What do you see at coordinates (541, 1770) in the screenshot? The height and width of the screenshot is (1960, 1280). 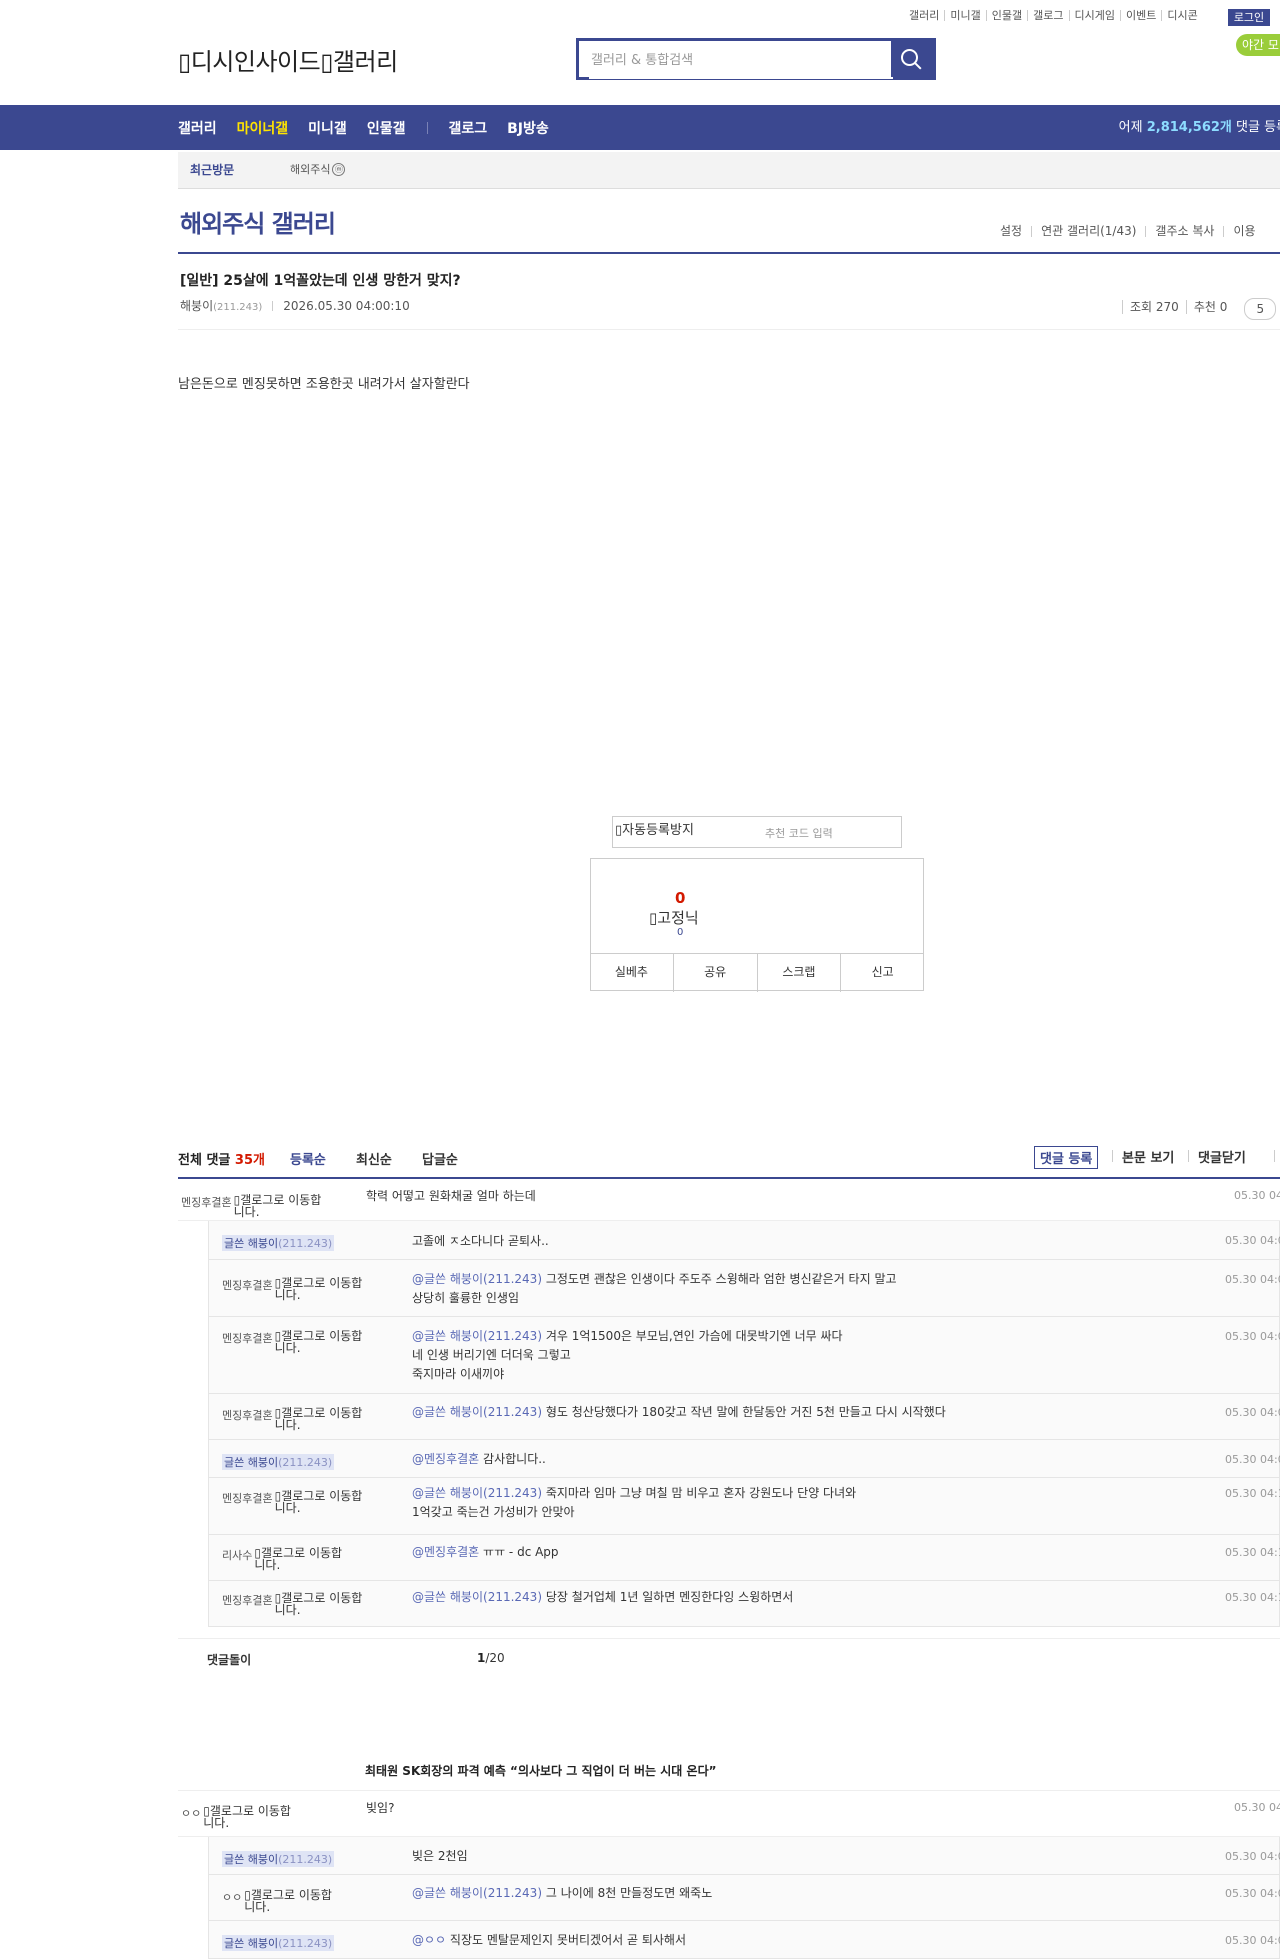 I see `related-article-title: 최태원 SK회장의 파격 예측 “의사보다 그 직업이 더 버는 시대 온다”` at bounding box center [541, 1770].